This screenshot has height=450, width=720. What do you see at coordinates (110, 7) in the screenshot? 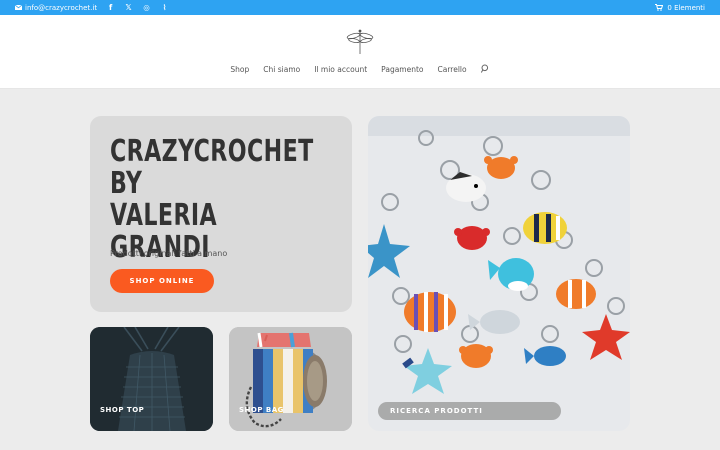
I see `facebook-icon: f` at bounding box center [110, 7].